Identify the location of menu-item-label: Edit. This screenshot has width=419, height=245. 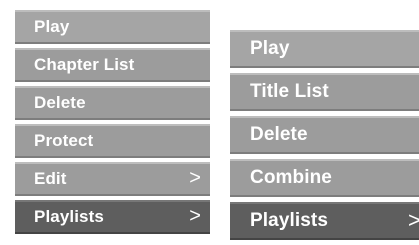
(50, 178).